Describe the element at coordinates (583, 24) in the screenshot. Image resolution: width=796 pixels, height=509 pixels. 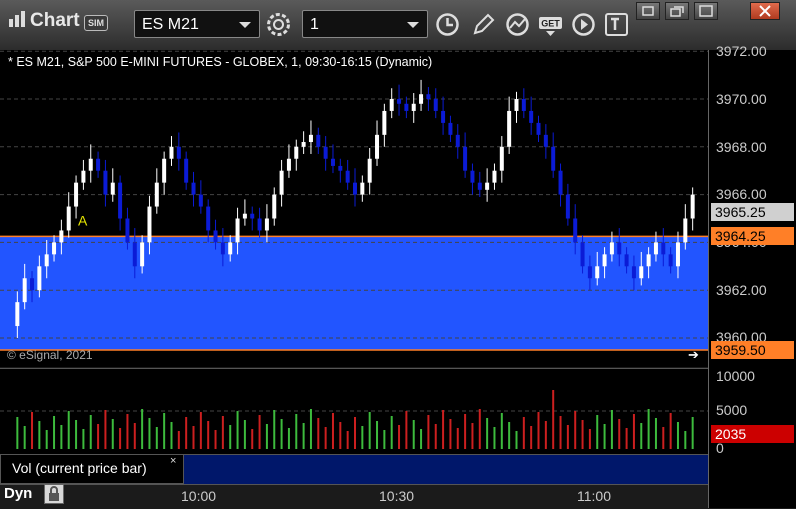
I see `play-icon` at that location.